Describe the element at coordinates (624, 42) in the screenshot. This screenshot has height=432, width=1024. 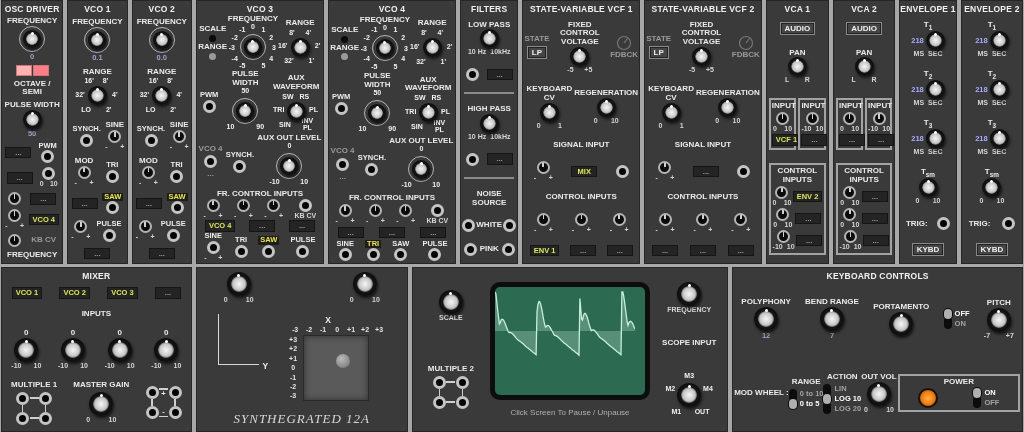
I see `feedback-knob-icon` at that location.